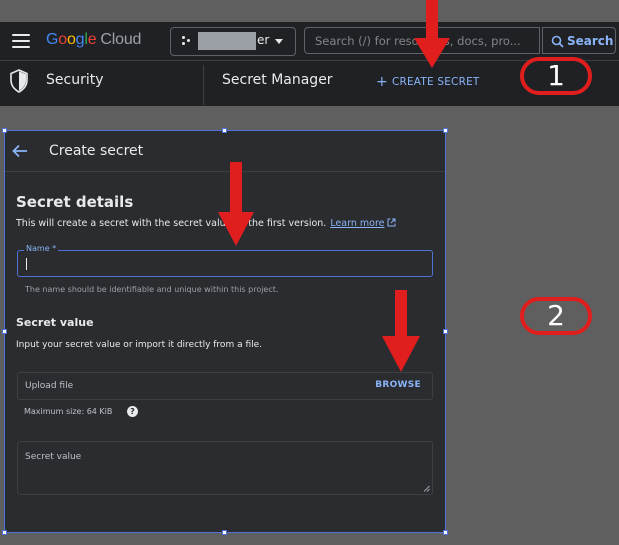 The height and width of the screenshot is (545, 619). Describe the element at coordinates (556, 316) in the screenshot. I see `callout-2: 2` at that location.